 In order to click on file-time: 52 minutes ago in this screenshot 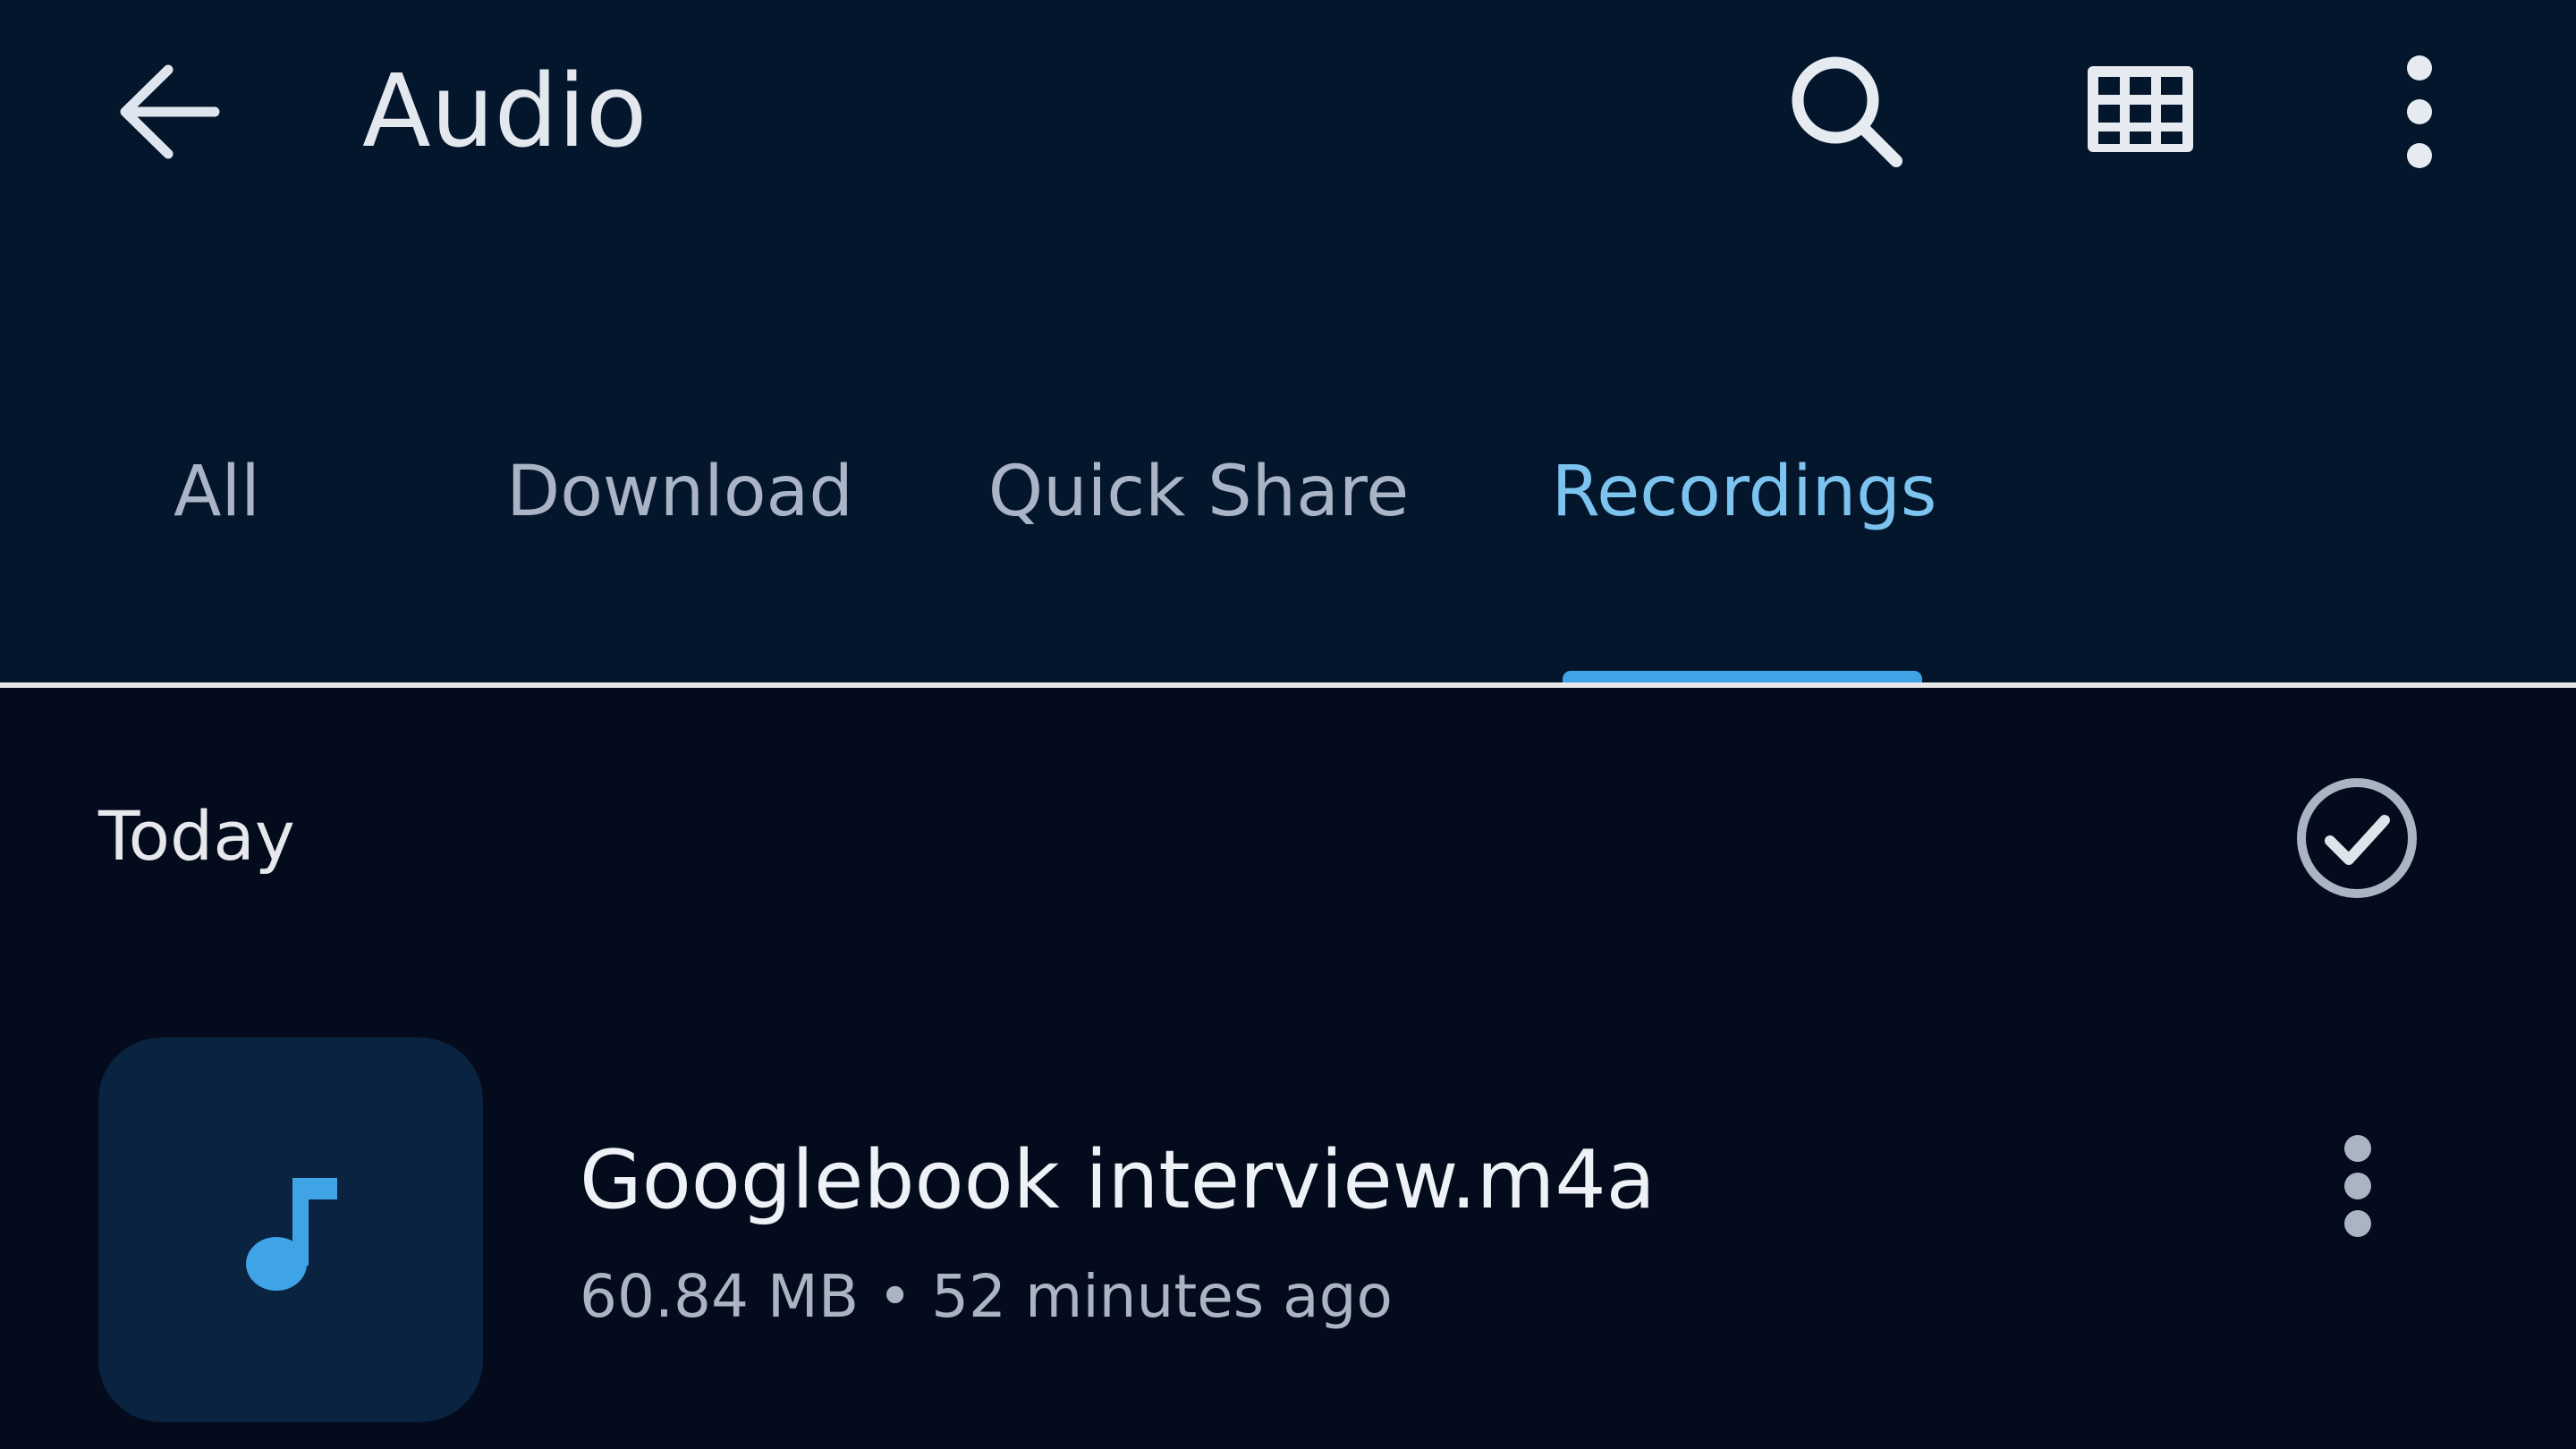, I will do `click(1162, 1296)`.